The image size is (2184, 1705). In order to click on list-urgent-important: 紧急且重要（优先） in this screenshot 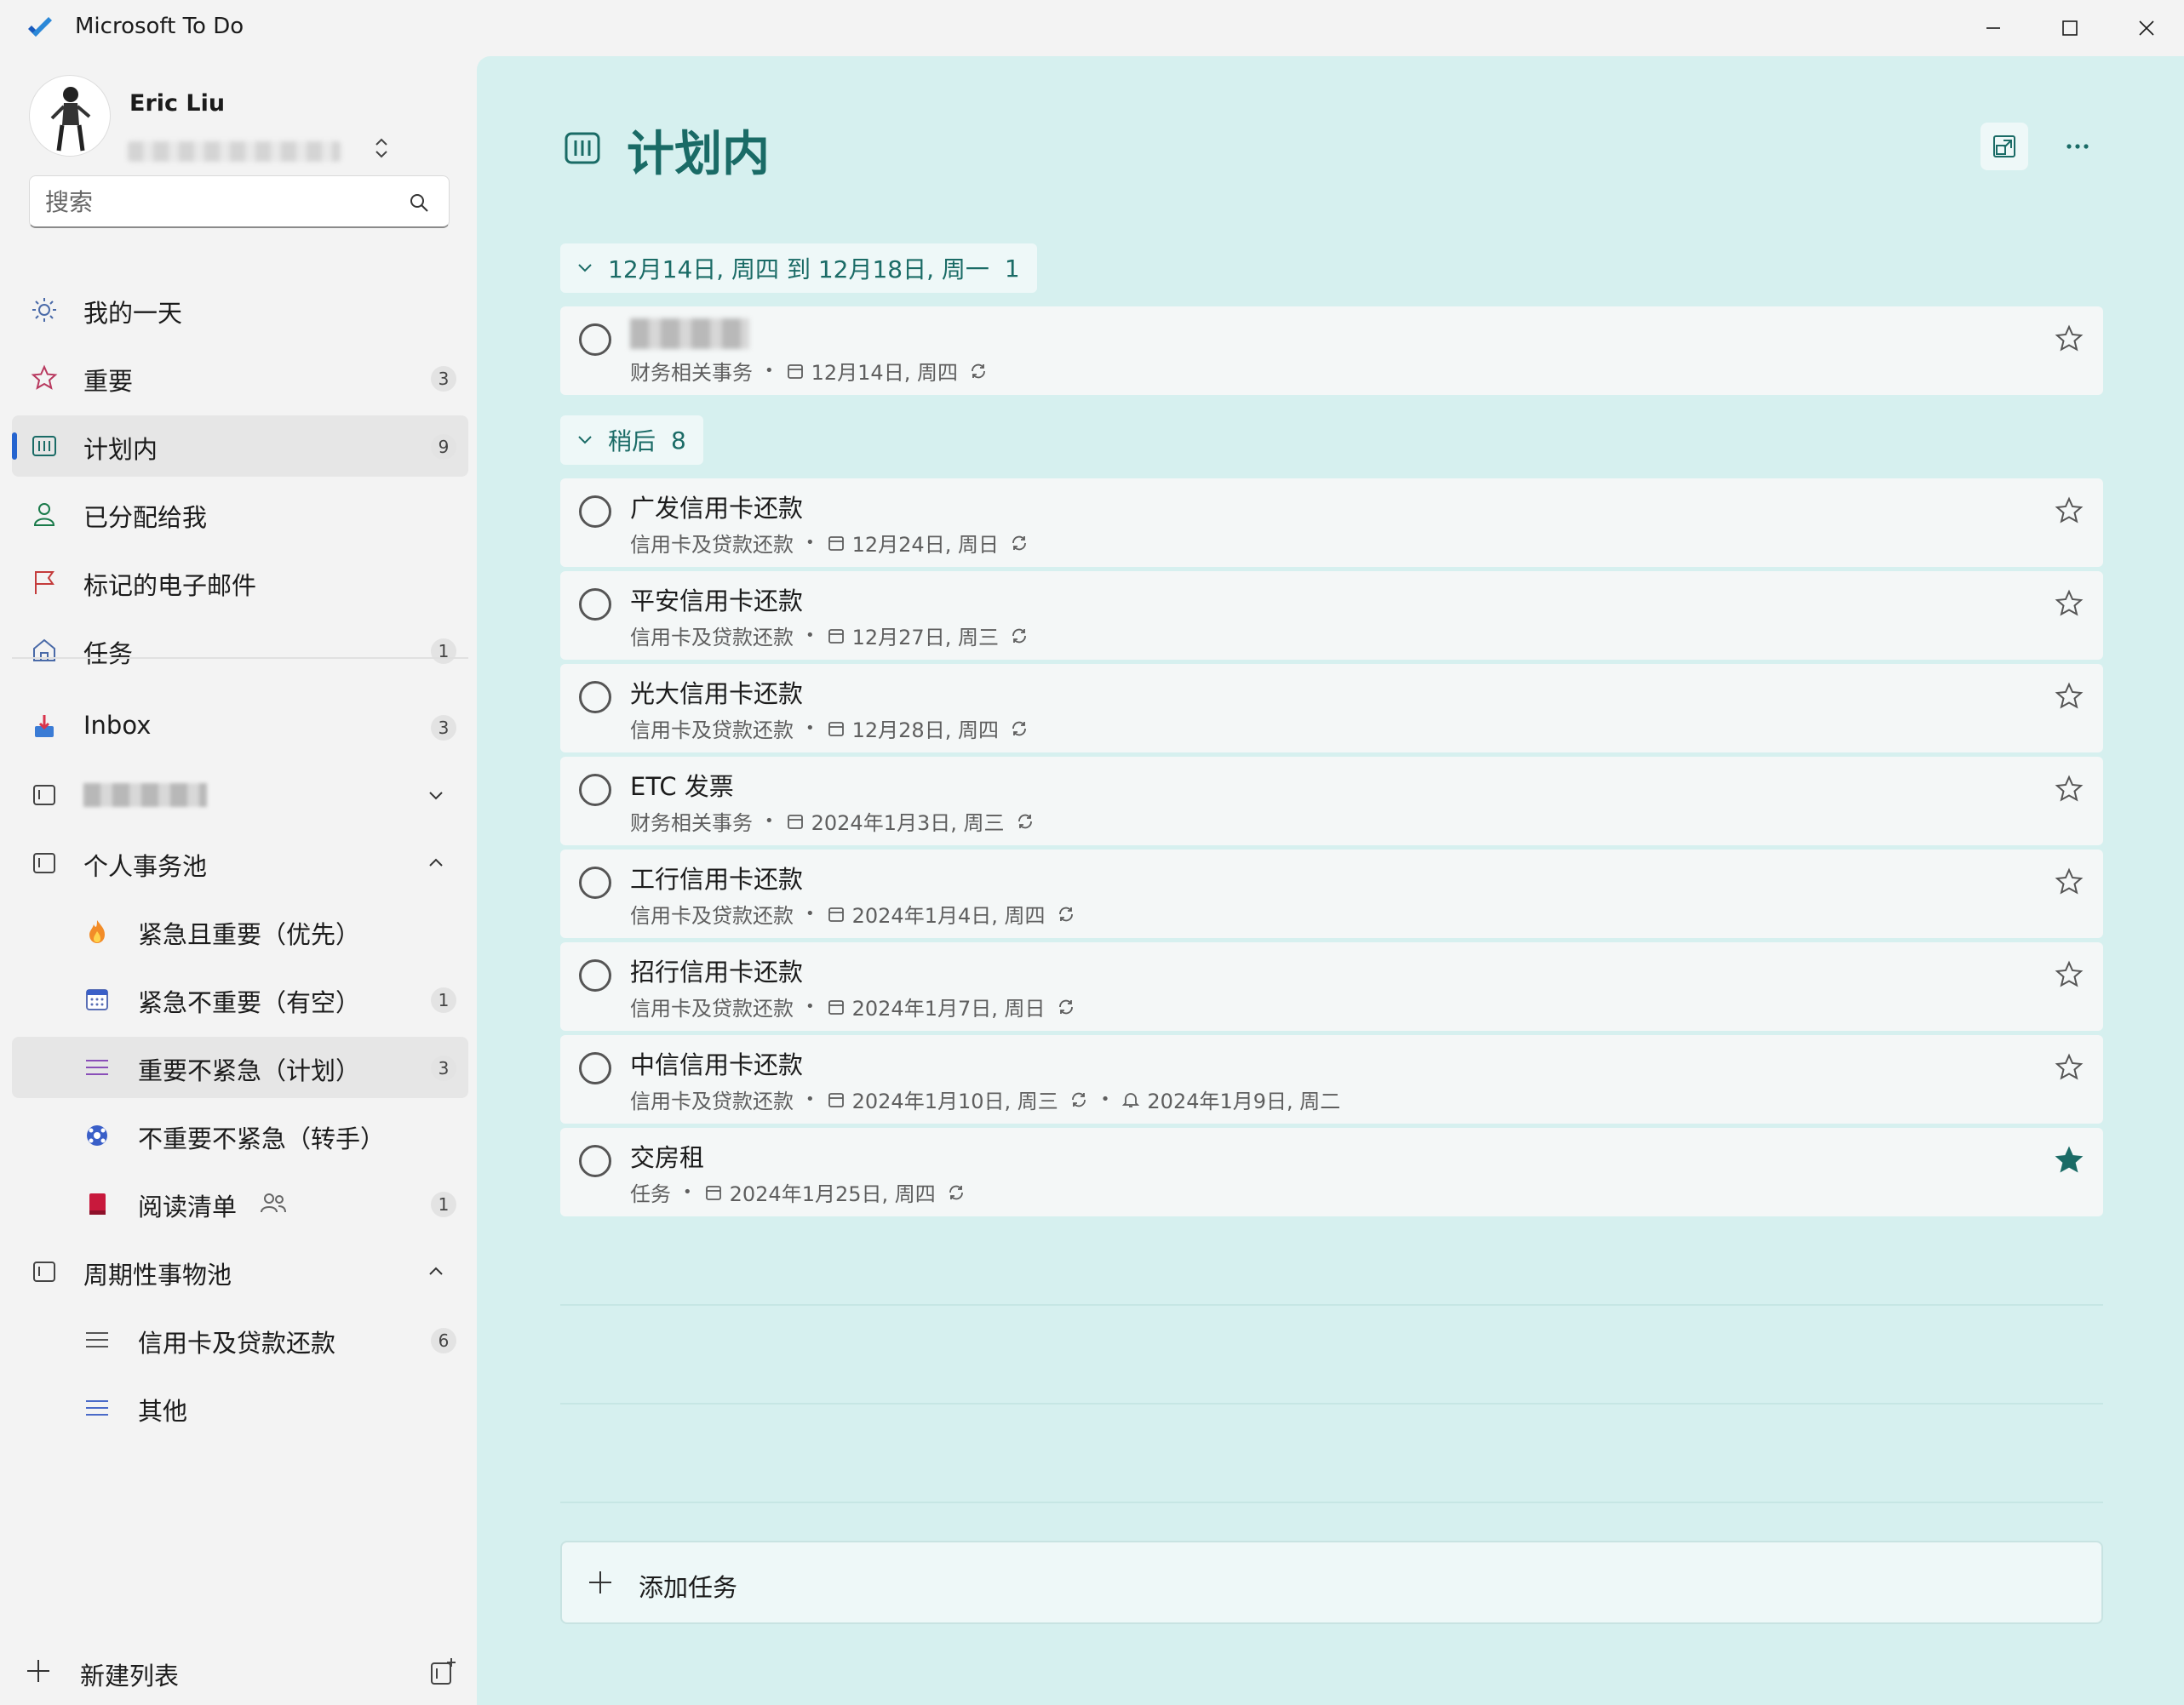, I will do `click(240, 931)`.